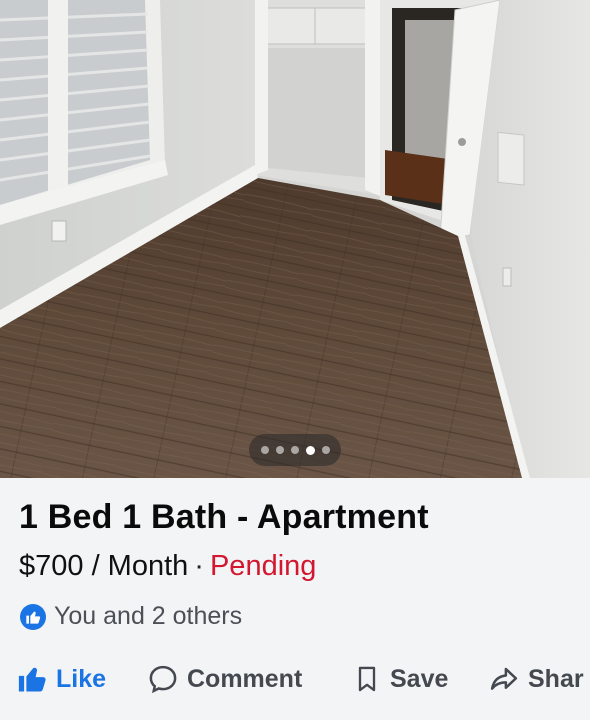  I want to click on save-button: Save, so click(400, 679).